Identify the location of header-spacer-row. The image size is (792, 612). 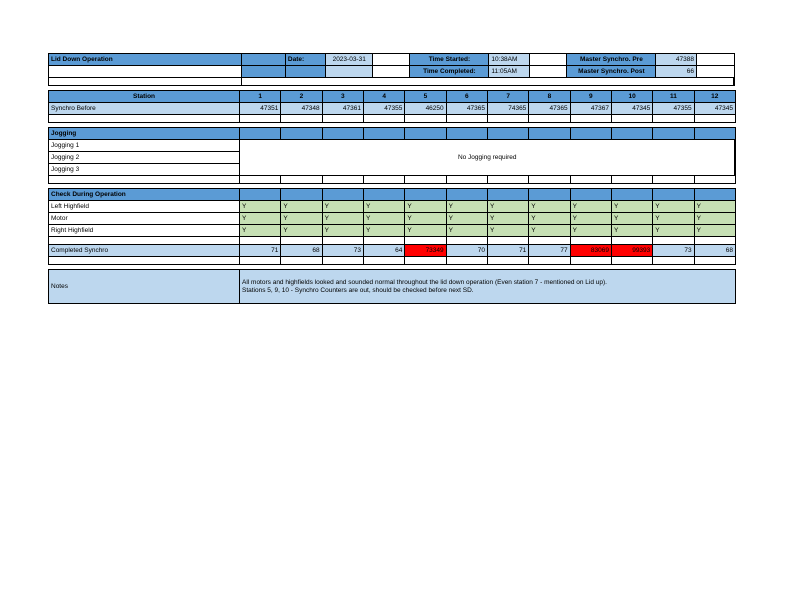
(391, 81).